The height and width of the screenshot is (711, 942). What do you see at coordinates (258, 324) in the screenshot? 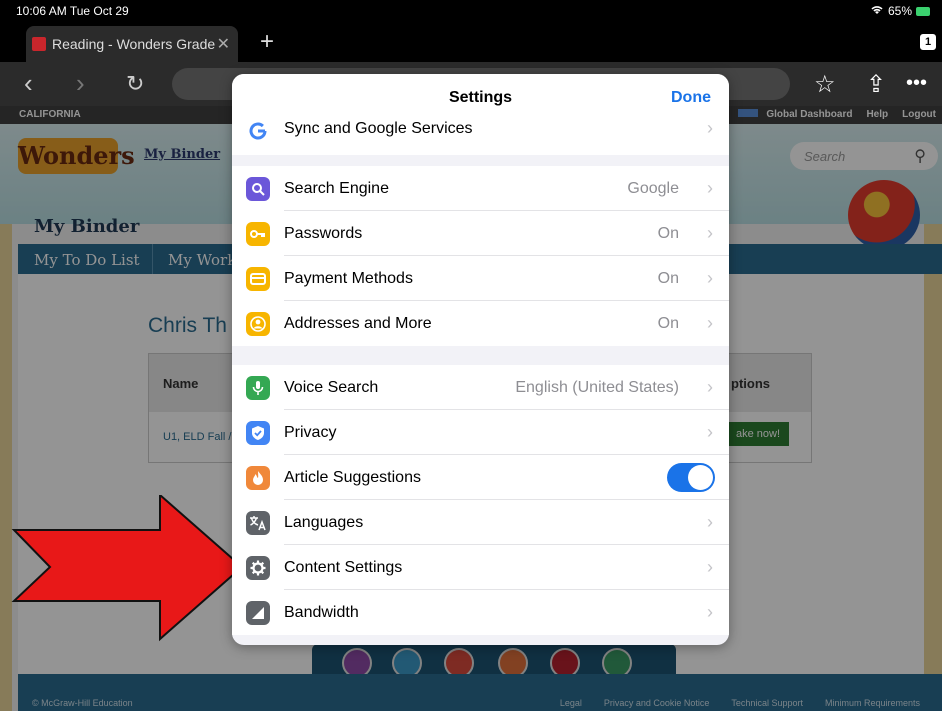
I see `person-icon` at bounding box center [258, 324].